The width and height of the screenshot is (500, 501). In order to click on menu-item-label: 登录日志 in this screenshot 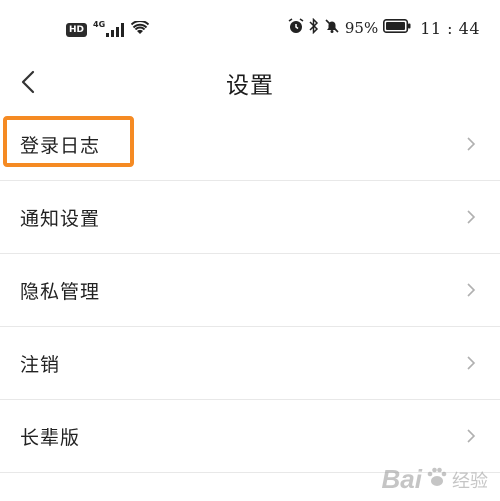, I will do `click(60, 145)`.